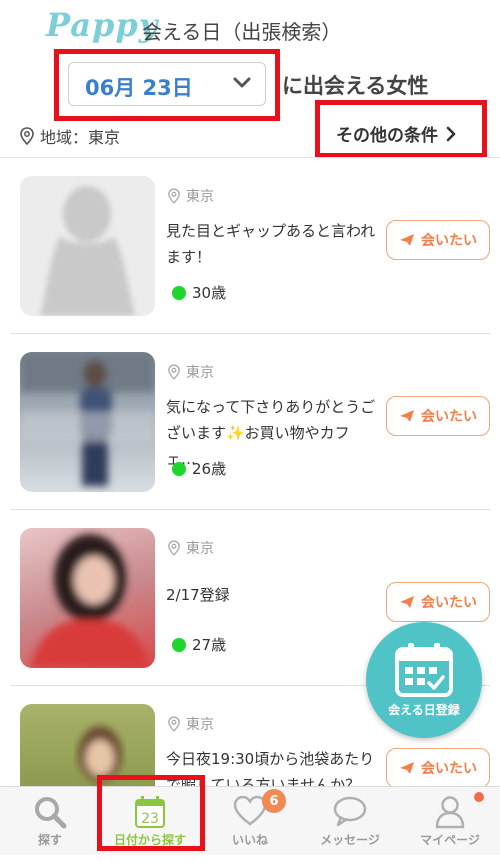 The width and height of the screenshot is (500, 862). Describe the element at coordinates (401, 129) in the screenshot. I see `highlight-box-conditions` at that location.